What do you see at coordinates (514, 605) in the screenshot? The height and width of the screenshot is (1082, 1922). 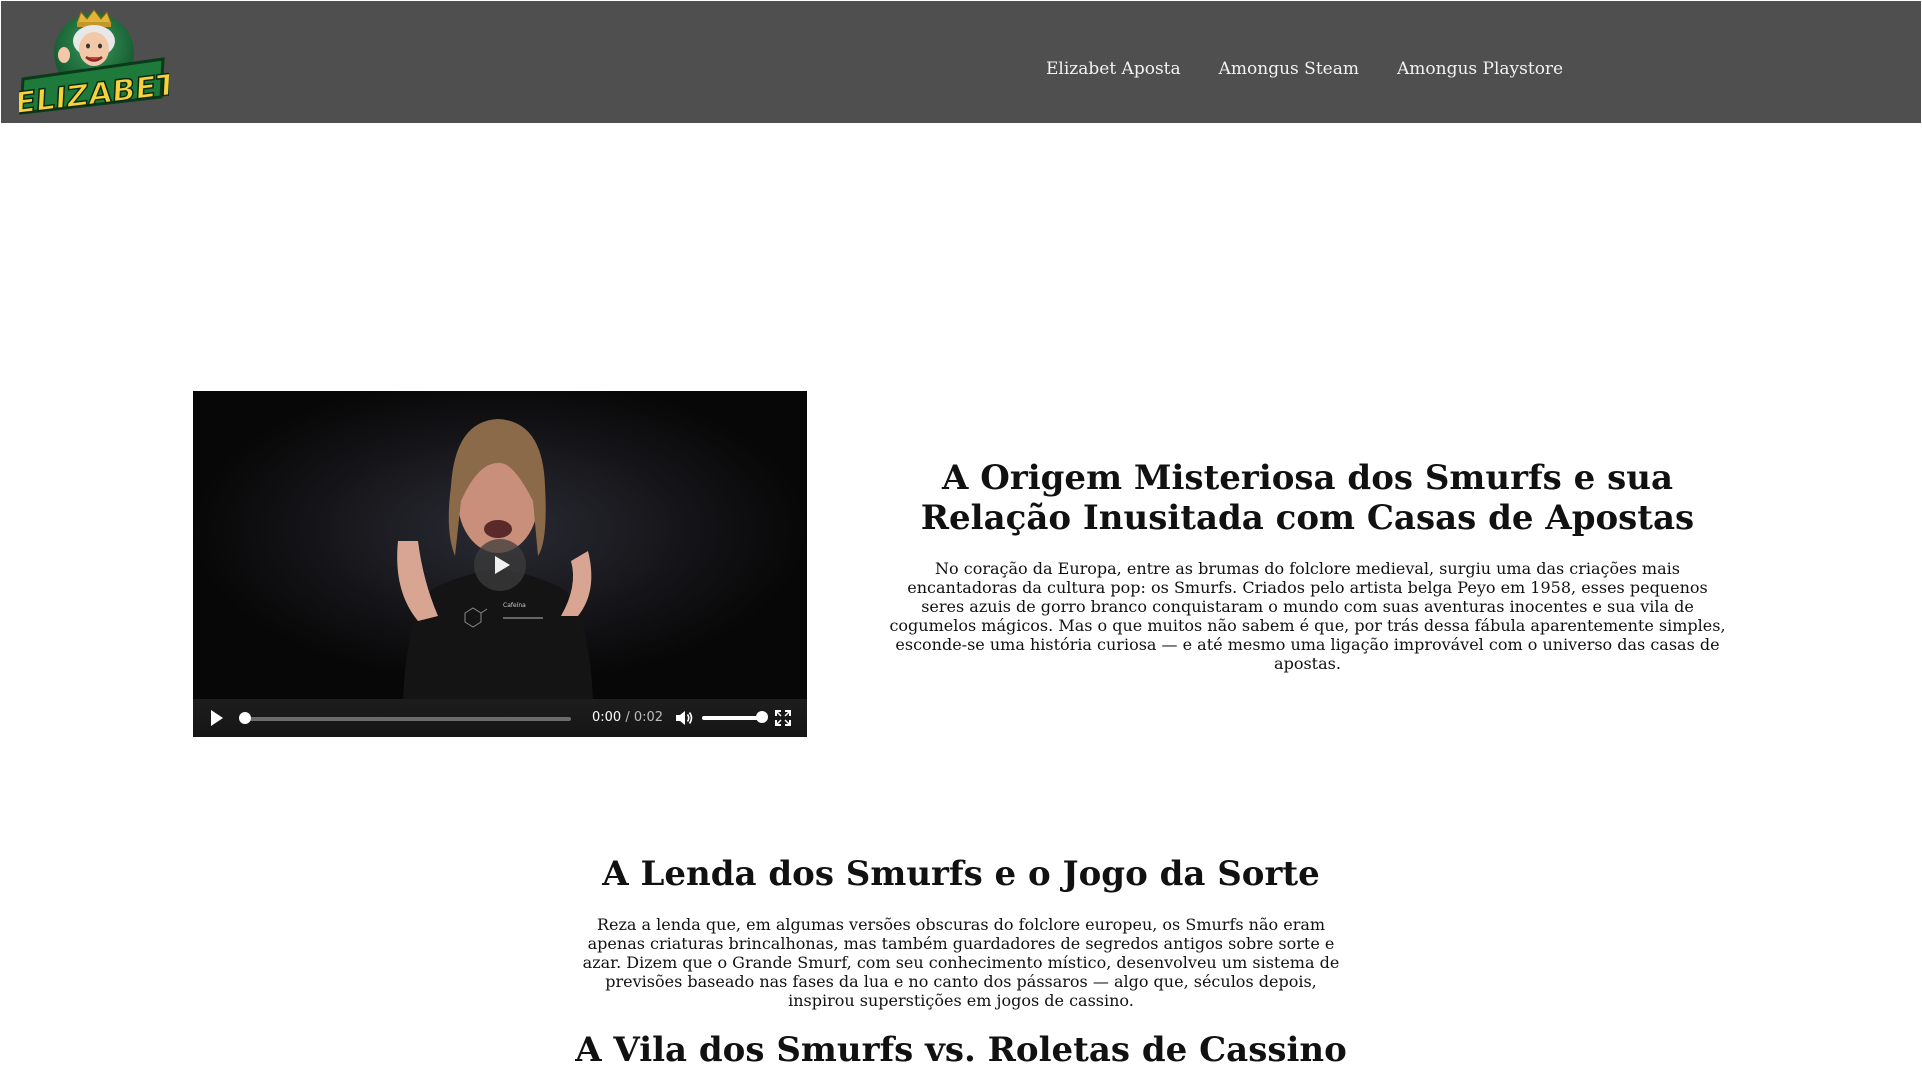 I see `svg-text: Cafeína` at bounding box center [514, 605].